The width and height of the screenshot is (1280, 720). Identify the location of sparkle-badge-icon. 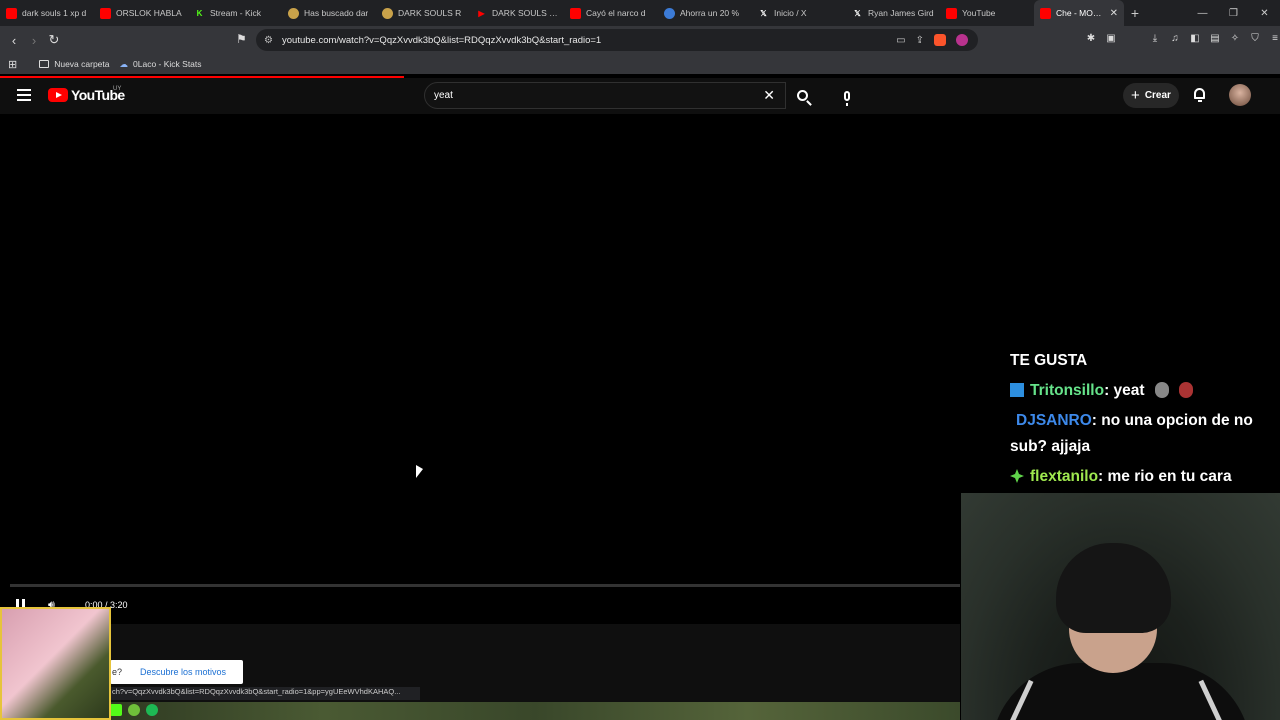
(1017, 474).